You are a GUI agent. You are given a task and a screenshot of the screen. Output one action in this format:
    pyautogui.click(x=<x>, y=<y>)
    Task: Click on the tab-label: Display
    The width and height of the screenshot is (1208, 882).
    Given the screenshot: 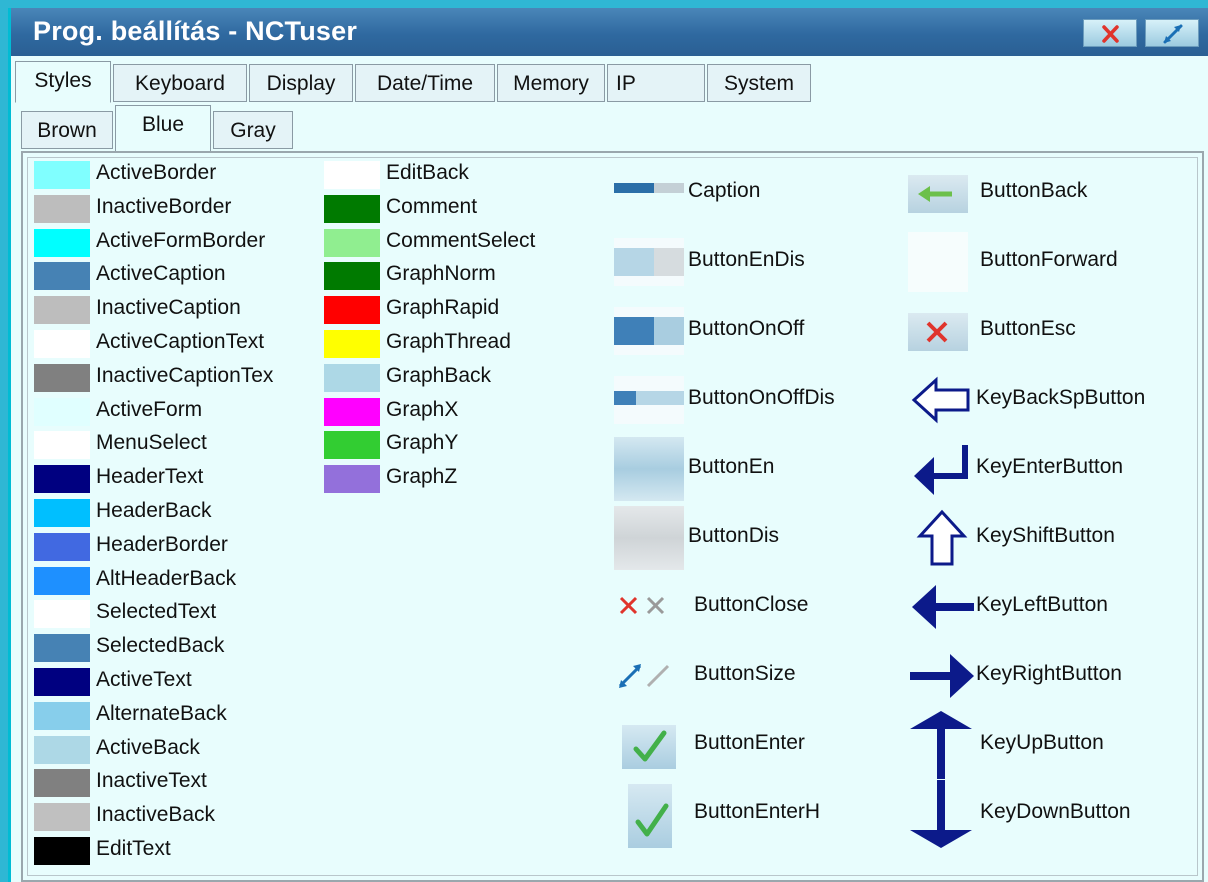 What is the action you would take?
    pyautogui.click(x=301, y=83)
    